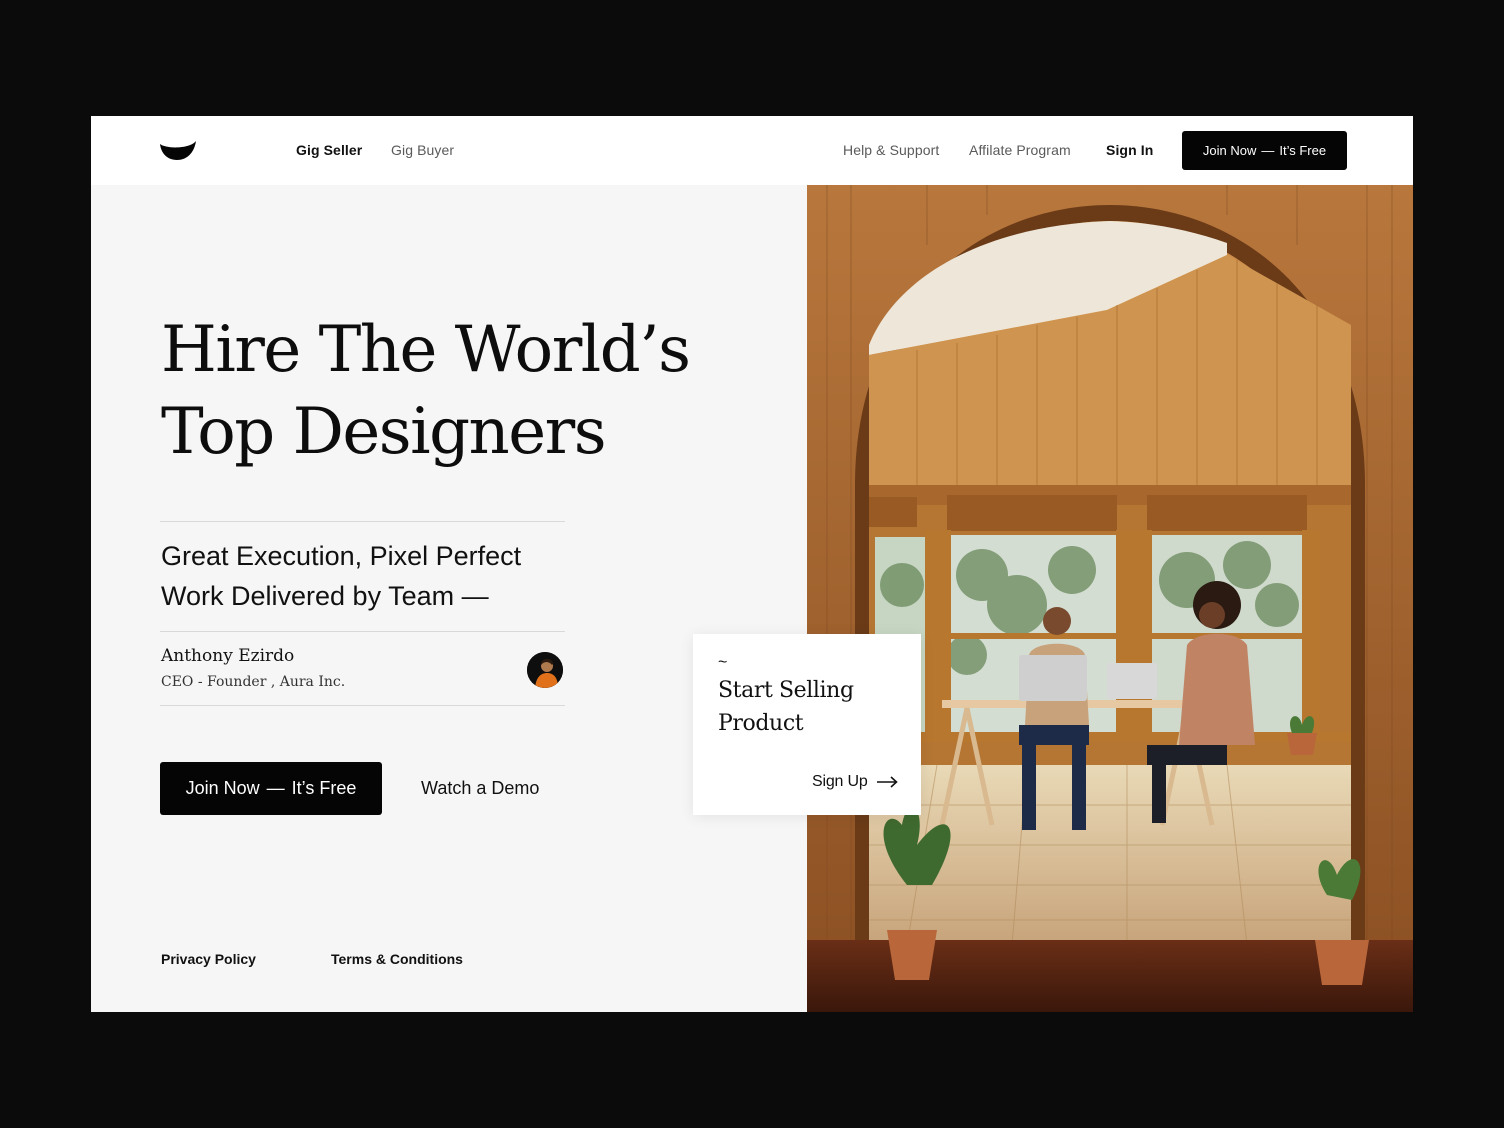  I want to click on subhead-line-2: Work Delivered by Team —, so click(325, 596).